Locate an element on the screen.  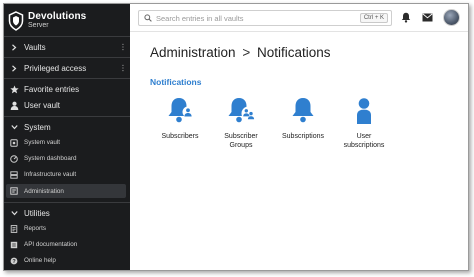
user-avatar is located at coordinates (451, 17).